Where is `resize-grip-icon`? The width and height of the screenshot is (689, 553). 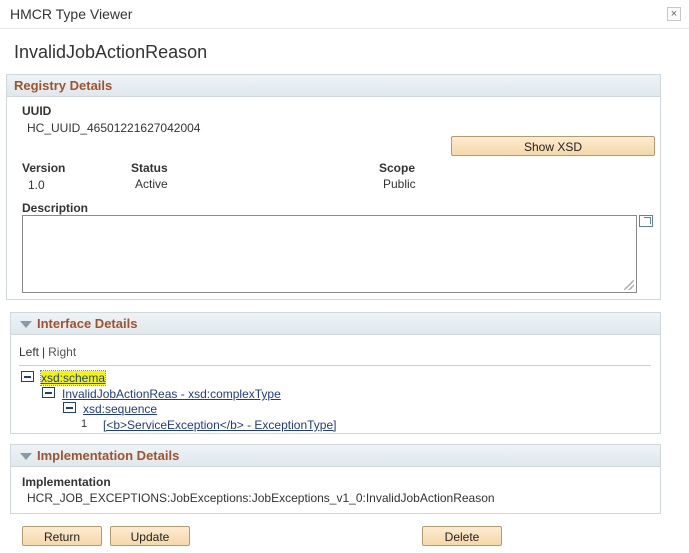
resize-grip-icon is located at coordinates (629, 285).